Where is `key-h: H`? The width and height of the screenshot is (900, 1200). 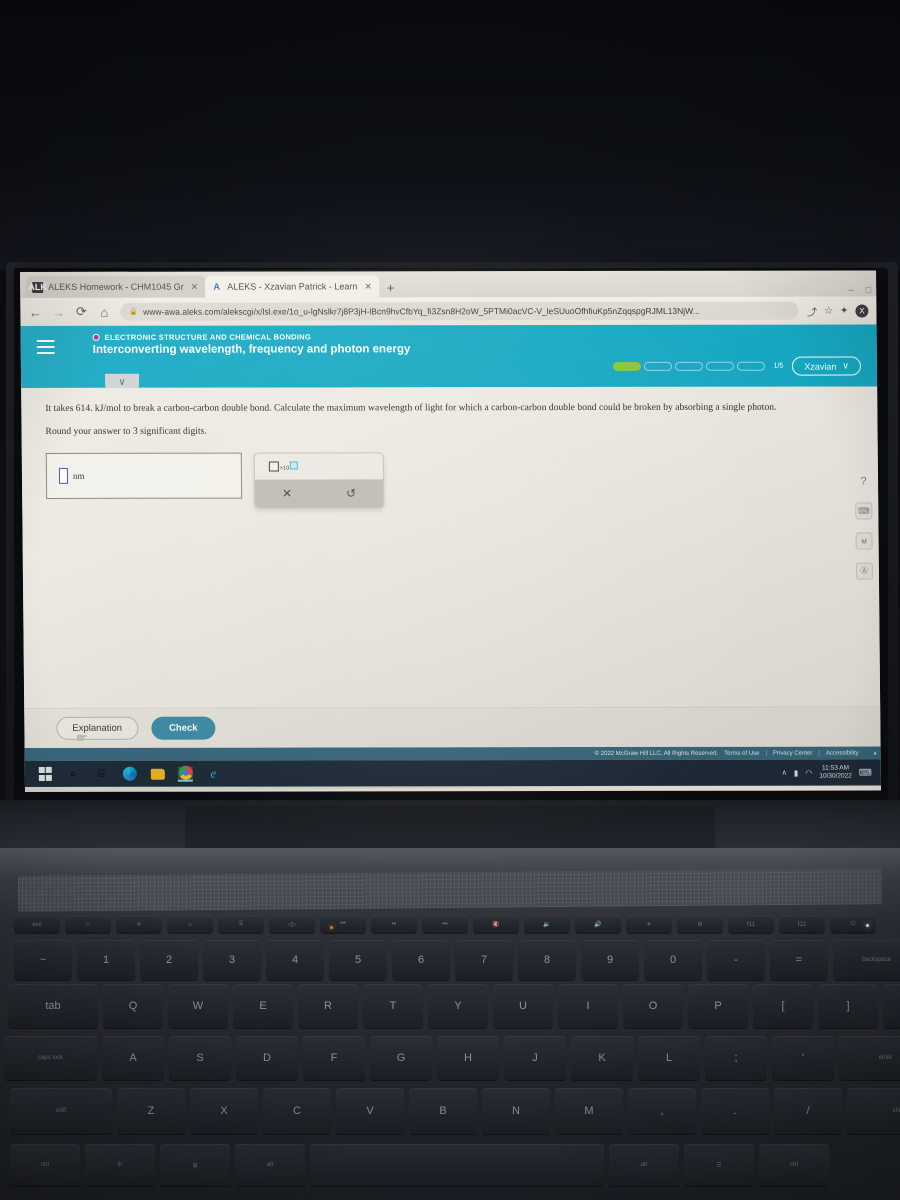
key-h: H is located at coordinates (468, 1058).